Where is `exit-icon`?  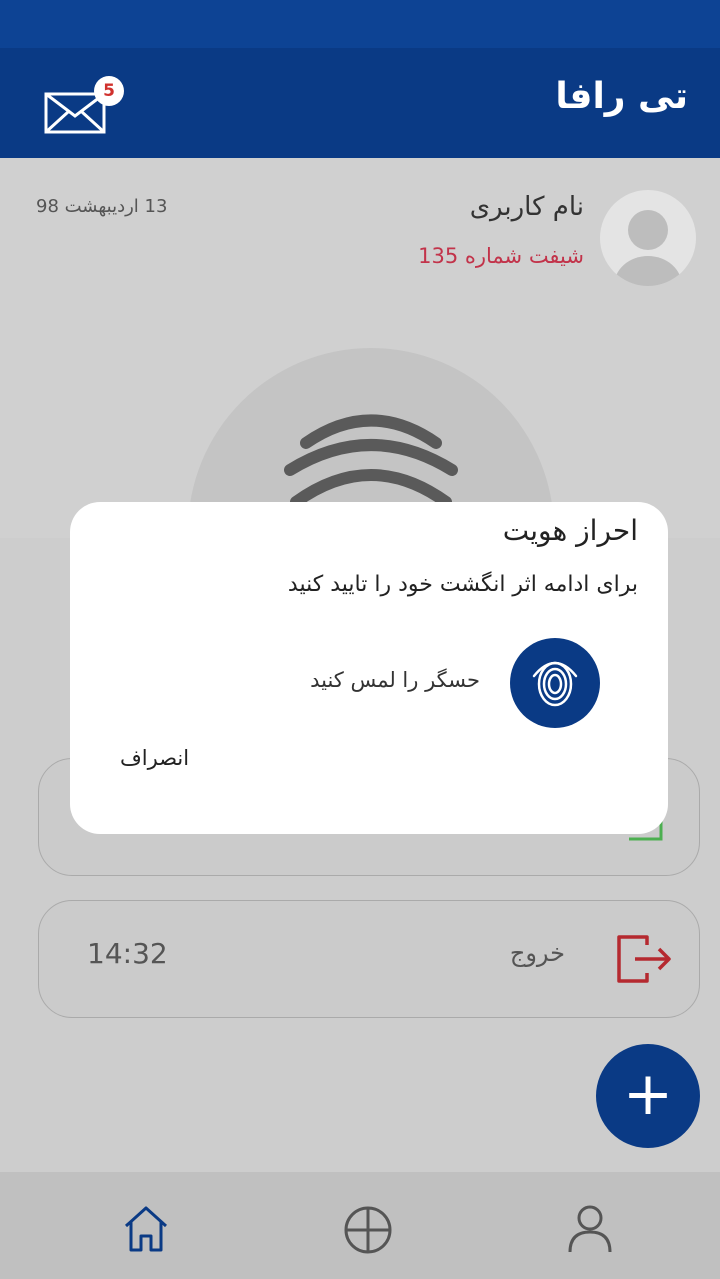 exit-icon is located at coordinates (644, 959).